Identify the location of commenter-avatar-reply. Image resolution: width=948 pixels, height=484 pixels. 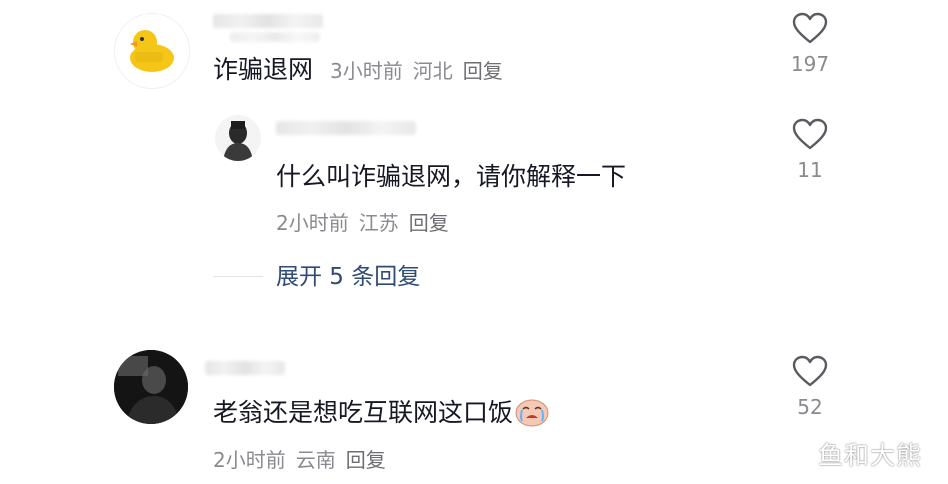
(238, 138).